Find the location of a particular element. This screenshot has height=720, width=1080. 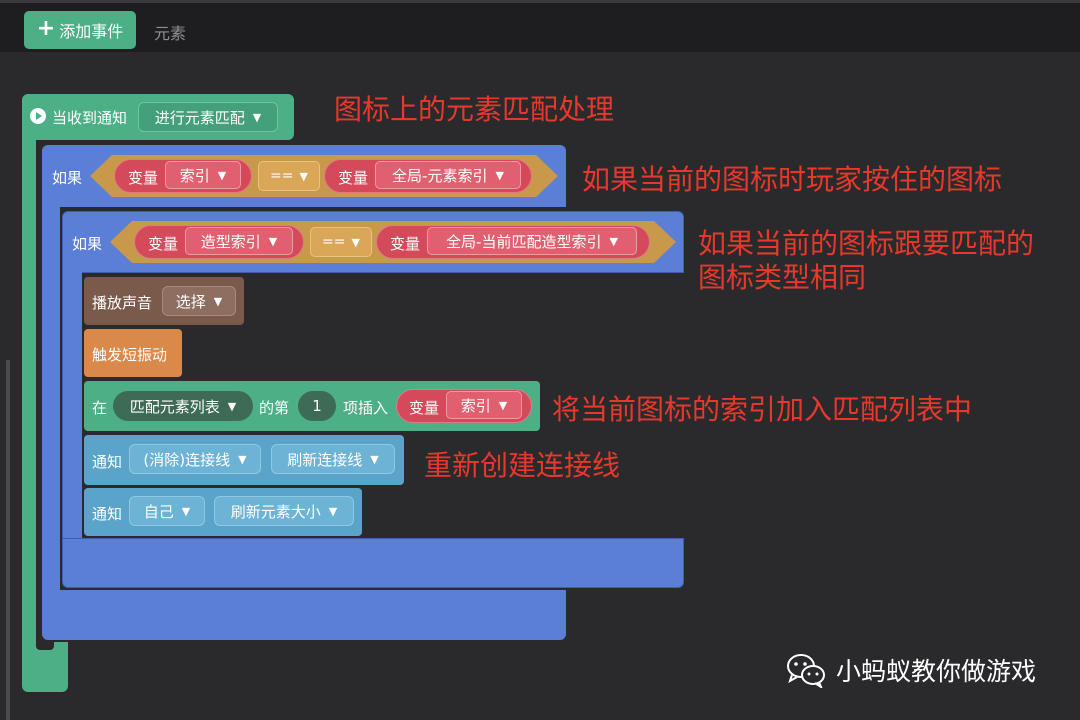

if-block-inner-spine is located at coordinates (72, 407).